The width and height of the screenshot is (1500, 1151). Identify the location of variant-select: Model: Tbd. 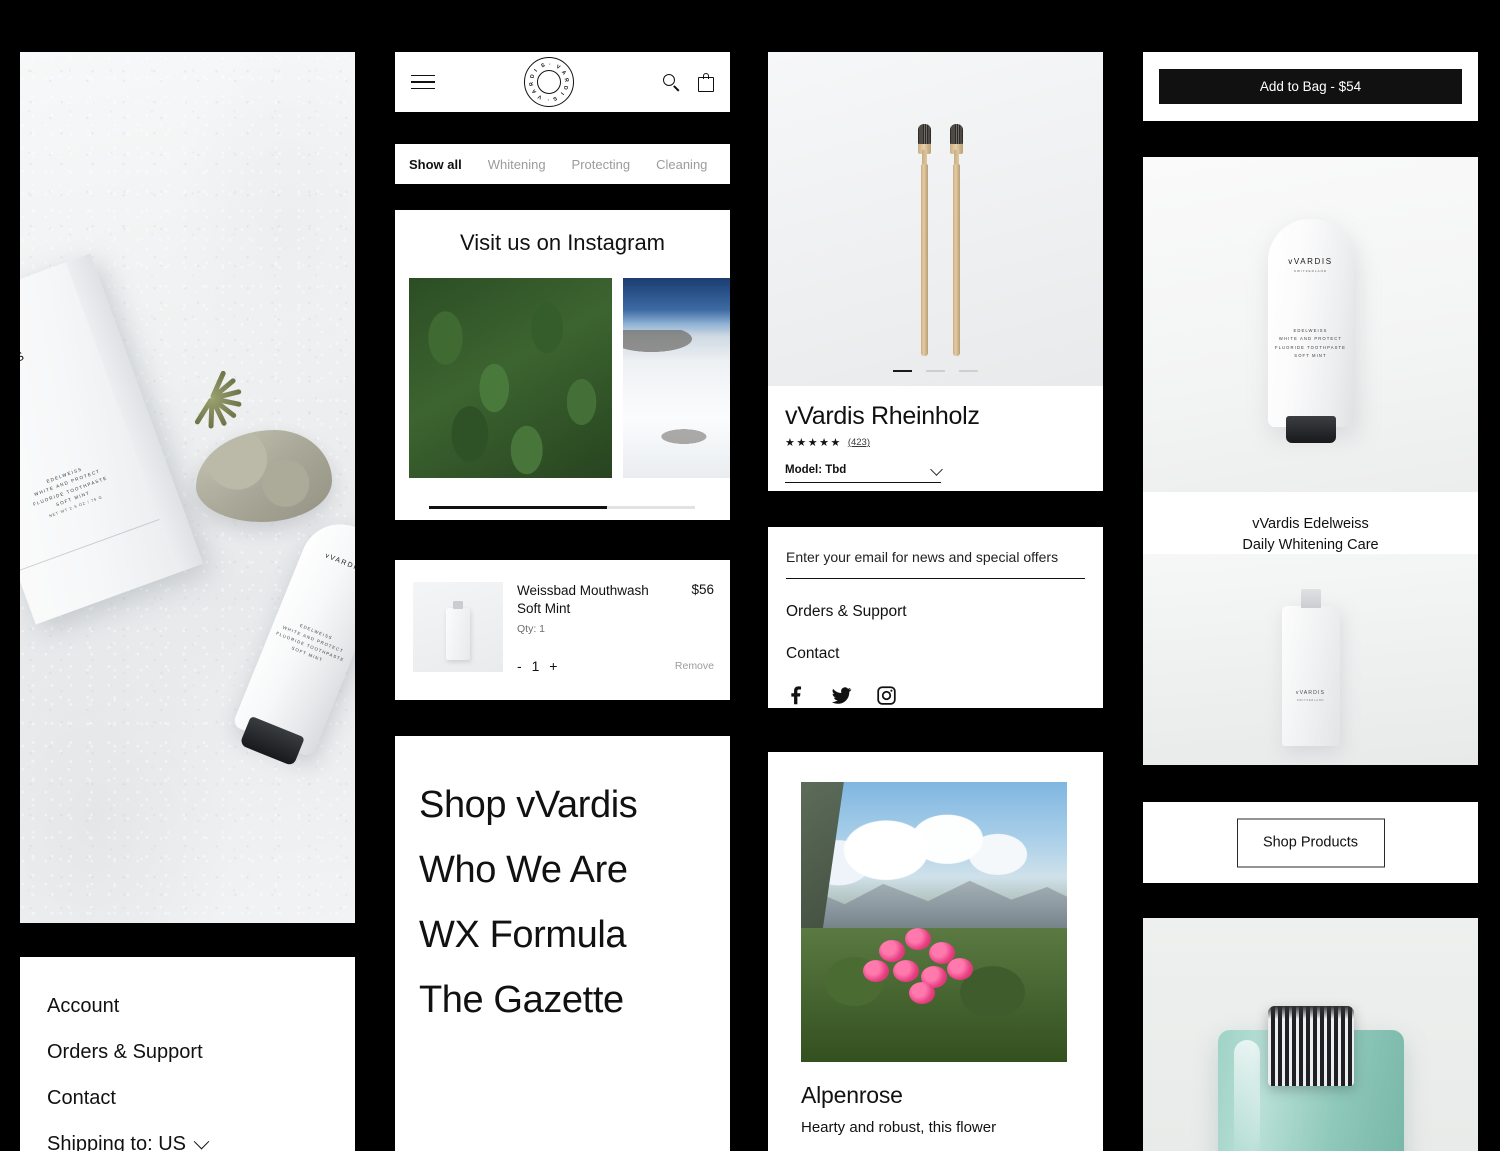
(864, 473).